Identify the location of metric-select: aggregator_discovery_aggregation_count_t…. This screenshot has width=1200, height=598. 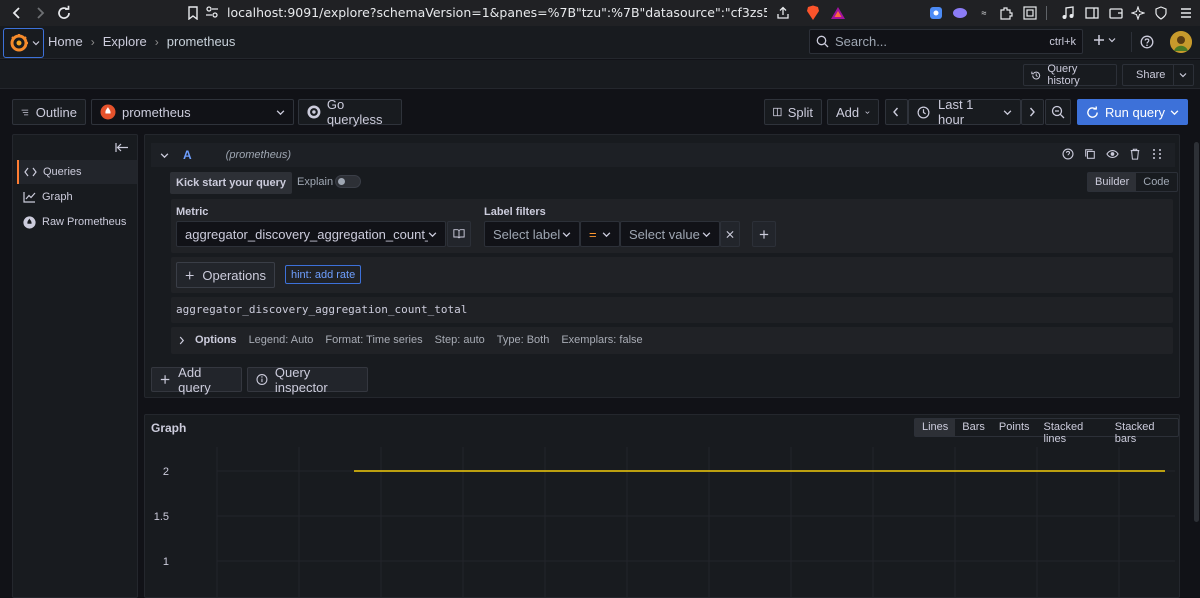
(311, 234).